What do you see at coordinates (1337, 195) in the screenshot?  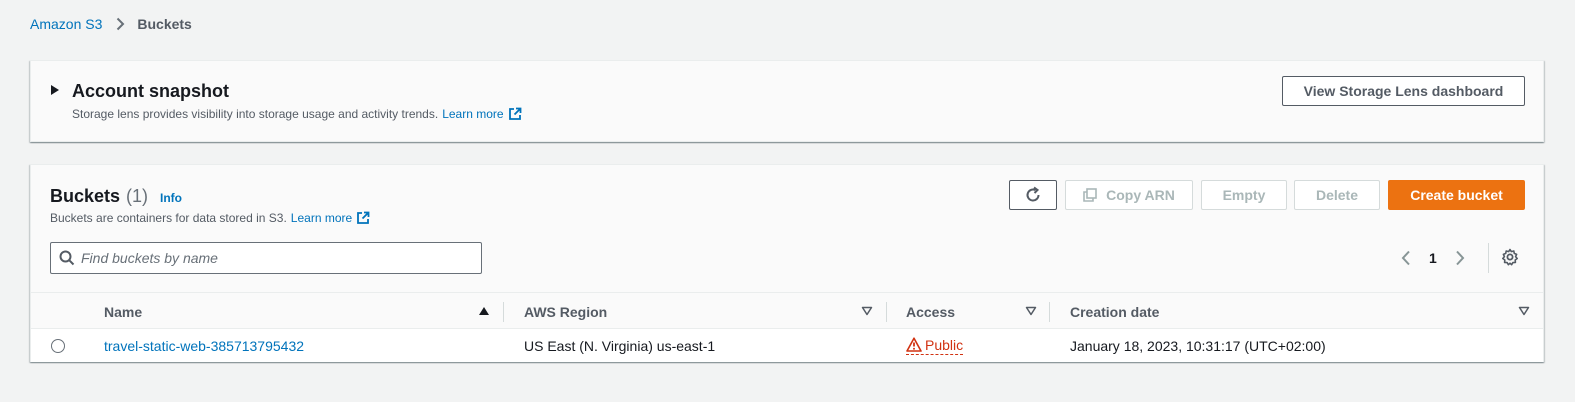 I see `delete-button: Delete` at bounding box center [1337, 195].